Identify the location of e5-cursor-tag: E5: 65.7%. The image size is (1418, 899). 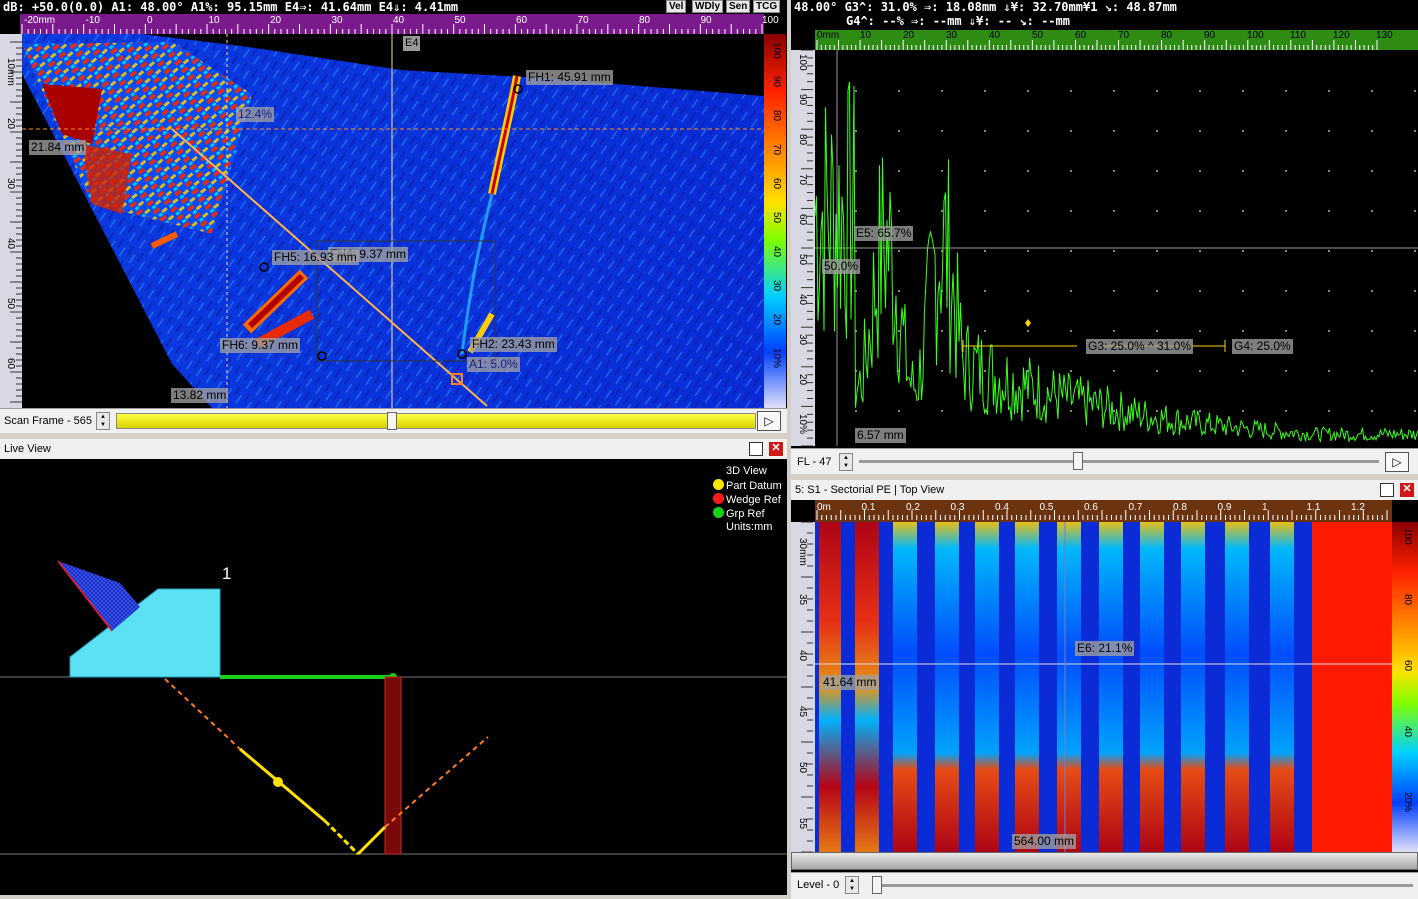
(884, 233).